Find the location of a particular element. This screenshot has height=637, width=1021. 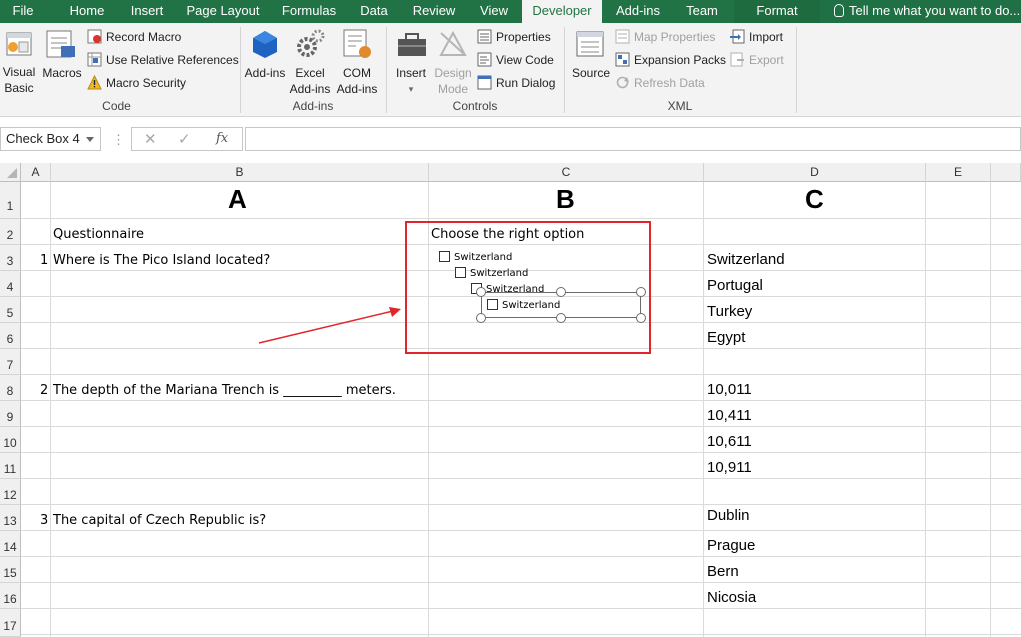

column-header-f is located at coordinates (1006, 172).